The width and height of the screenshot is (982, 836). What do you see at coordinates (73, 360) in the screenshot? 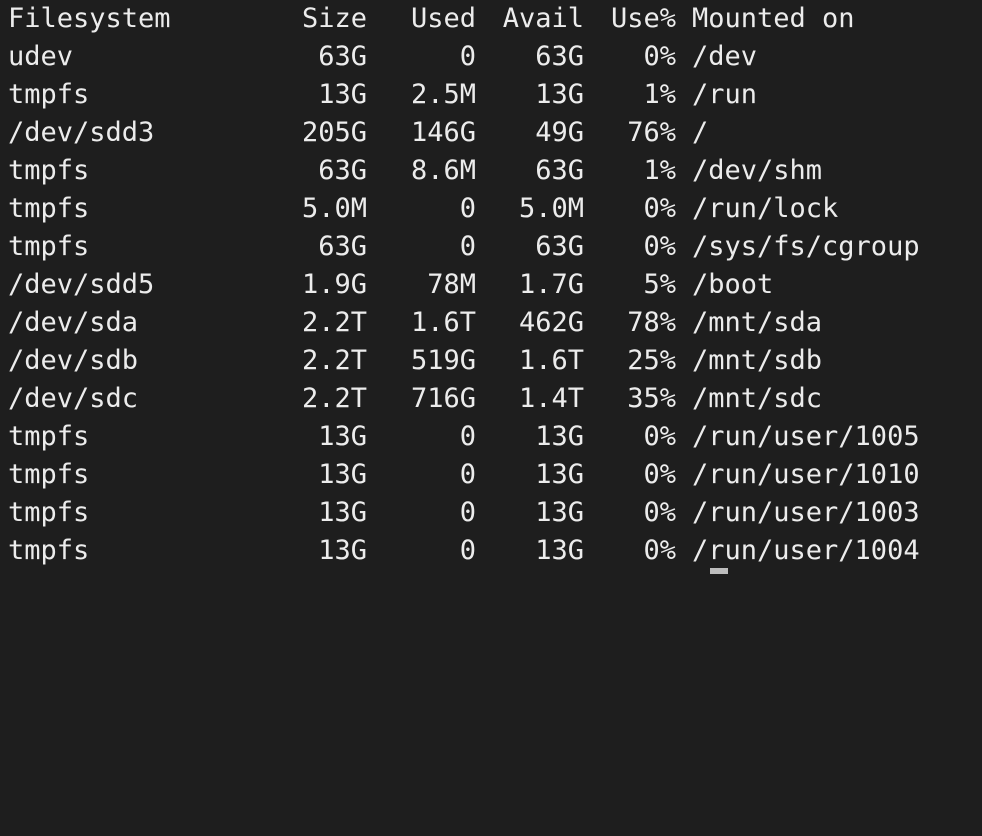
I see `filesystem-cell: /dev/sdb` at bounding box center [73, 360].